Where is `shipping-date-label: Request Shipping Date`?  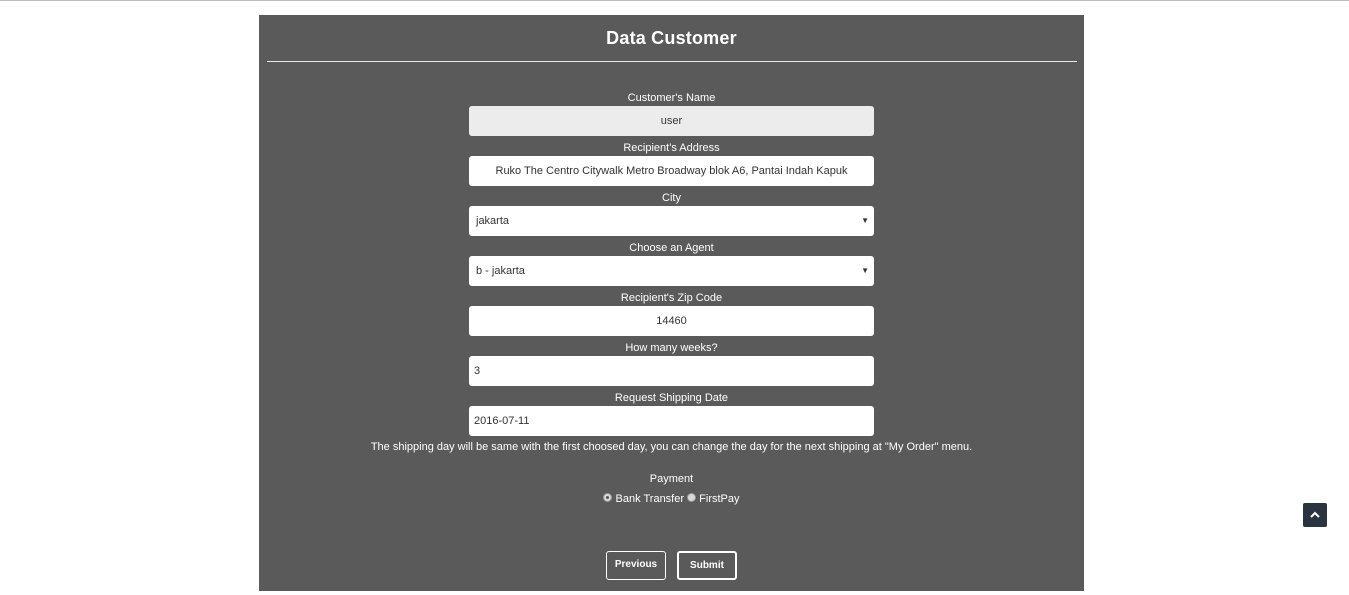 shipping-date-label: Request Shipping Date is located at coordinates (671, 398).